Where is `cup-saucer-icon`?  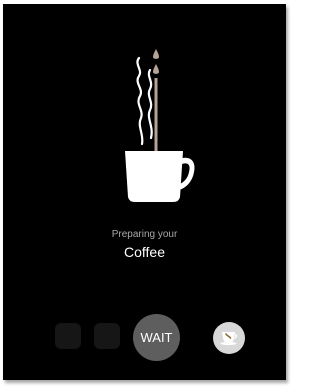 cup-saucer-icon is located at coordinates (229, 339).